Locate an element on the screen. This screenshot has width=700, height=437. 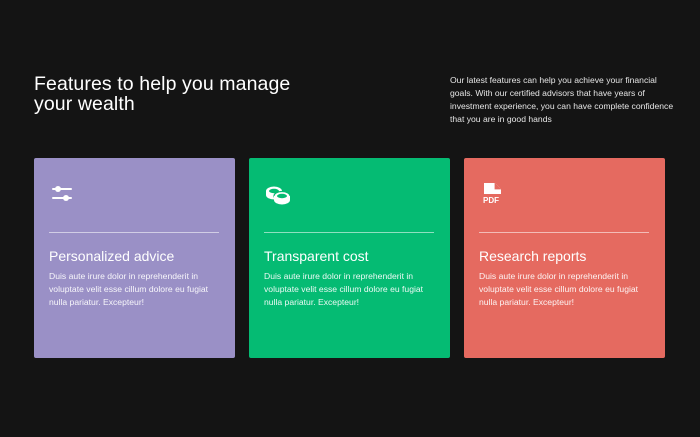
feature-title: Personalized advice is located at coordinates (112, 256).